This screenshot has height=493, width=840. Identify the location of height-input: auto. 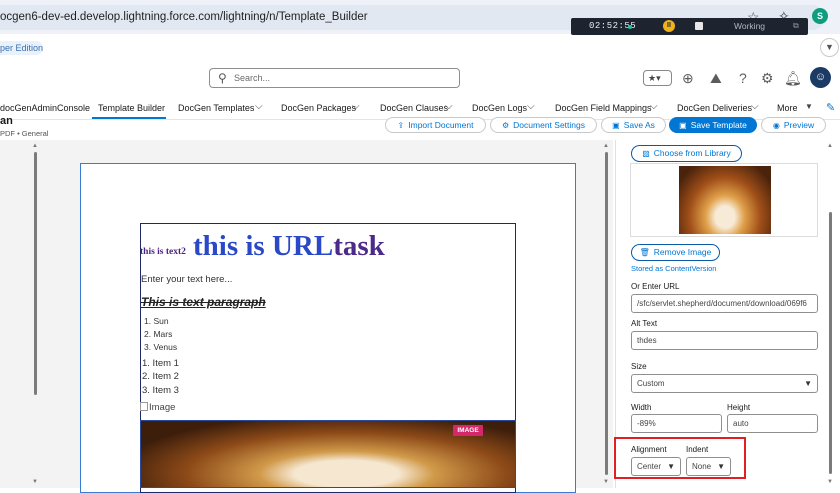
(772, 423).